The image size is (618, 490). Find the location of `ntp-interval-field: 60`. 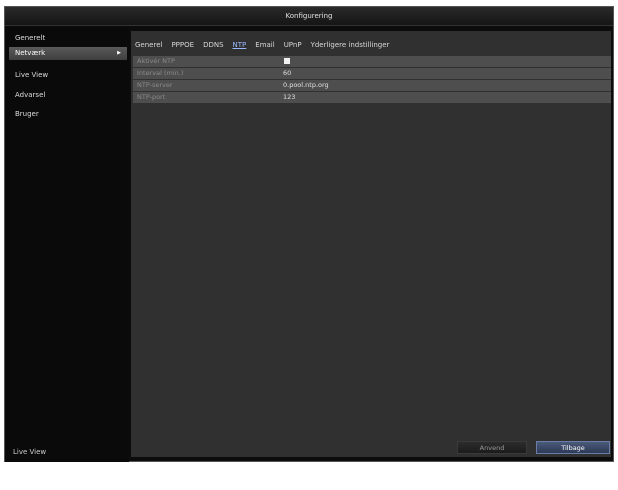

ntp-interval-field: 60 is located at coordinates (287, 73).